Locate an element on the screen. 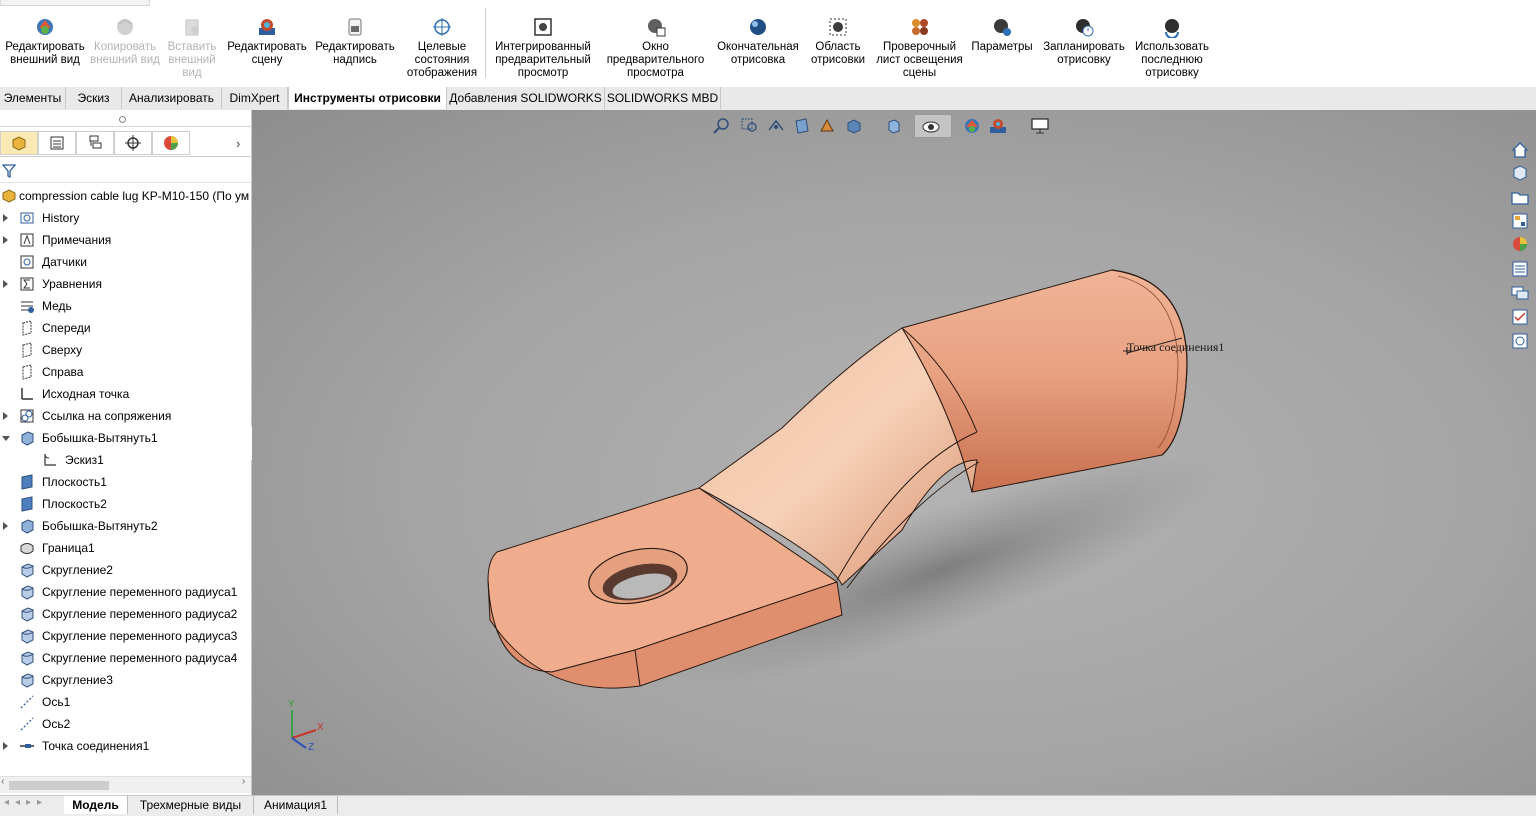 Image resolution: width=1536 pixels, height=816 pixels. task-pane-forum is located at coordinates (1522, 294).